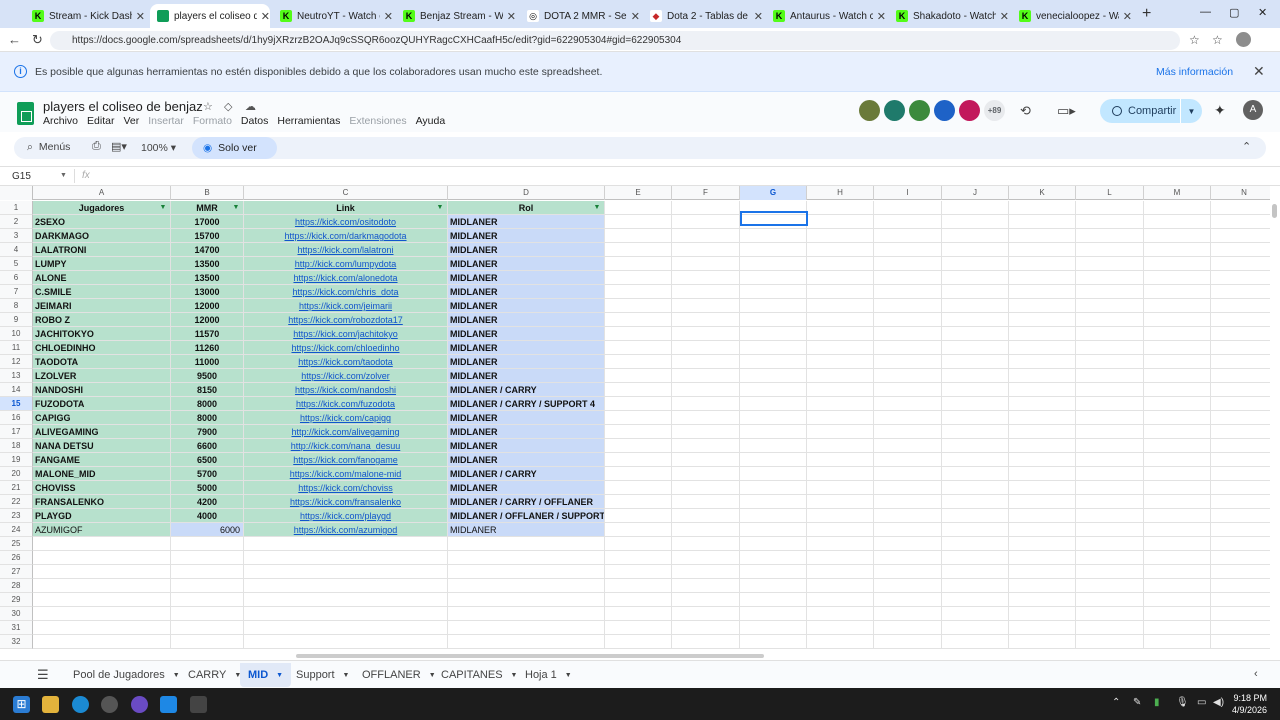 This screenshot has height=720, width=1280. What do you see at coordinates (250, 106) in the screenshot?
I see `cloud-status-icon: ☁` at bounding box center [250, 106].